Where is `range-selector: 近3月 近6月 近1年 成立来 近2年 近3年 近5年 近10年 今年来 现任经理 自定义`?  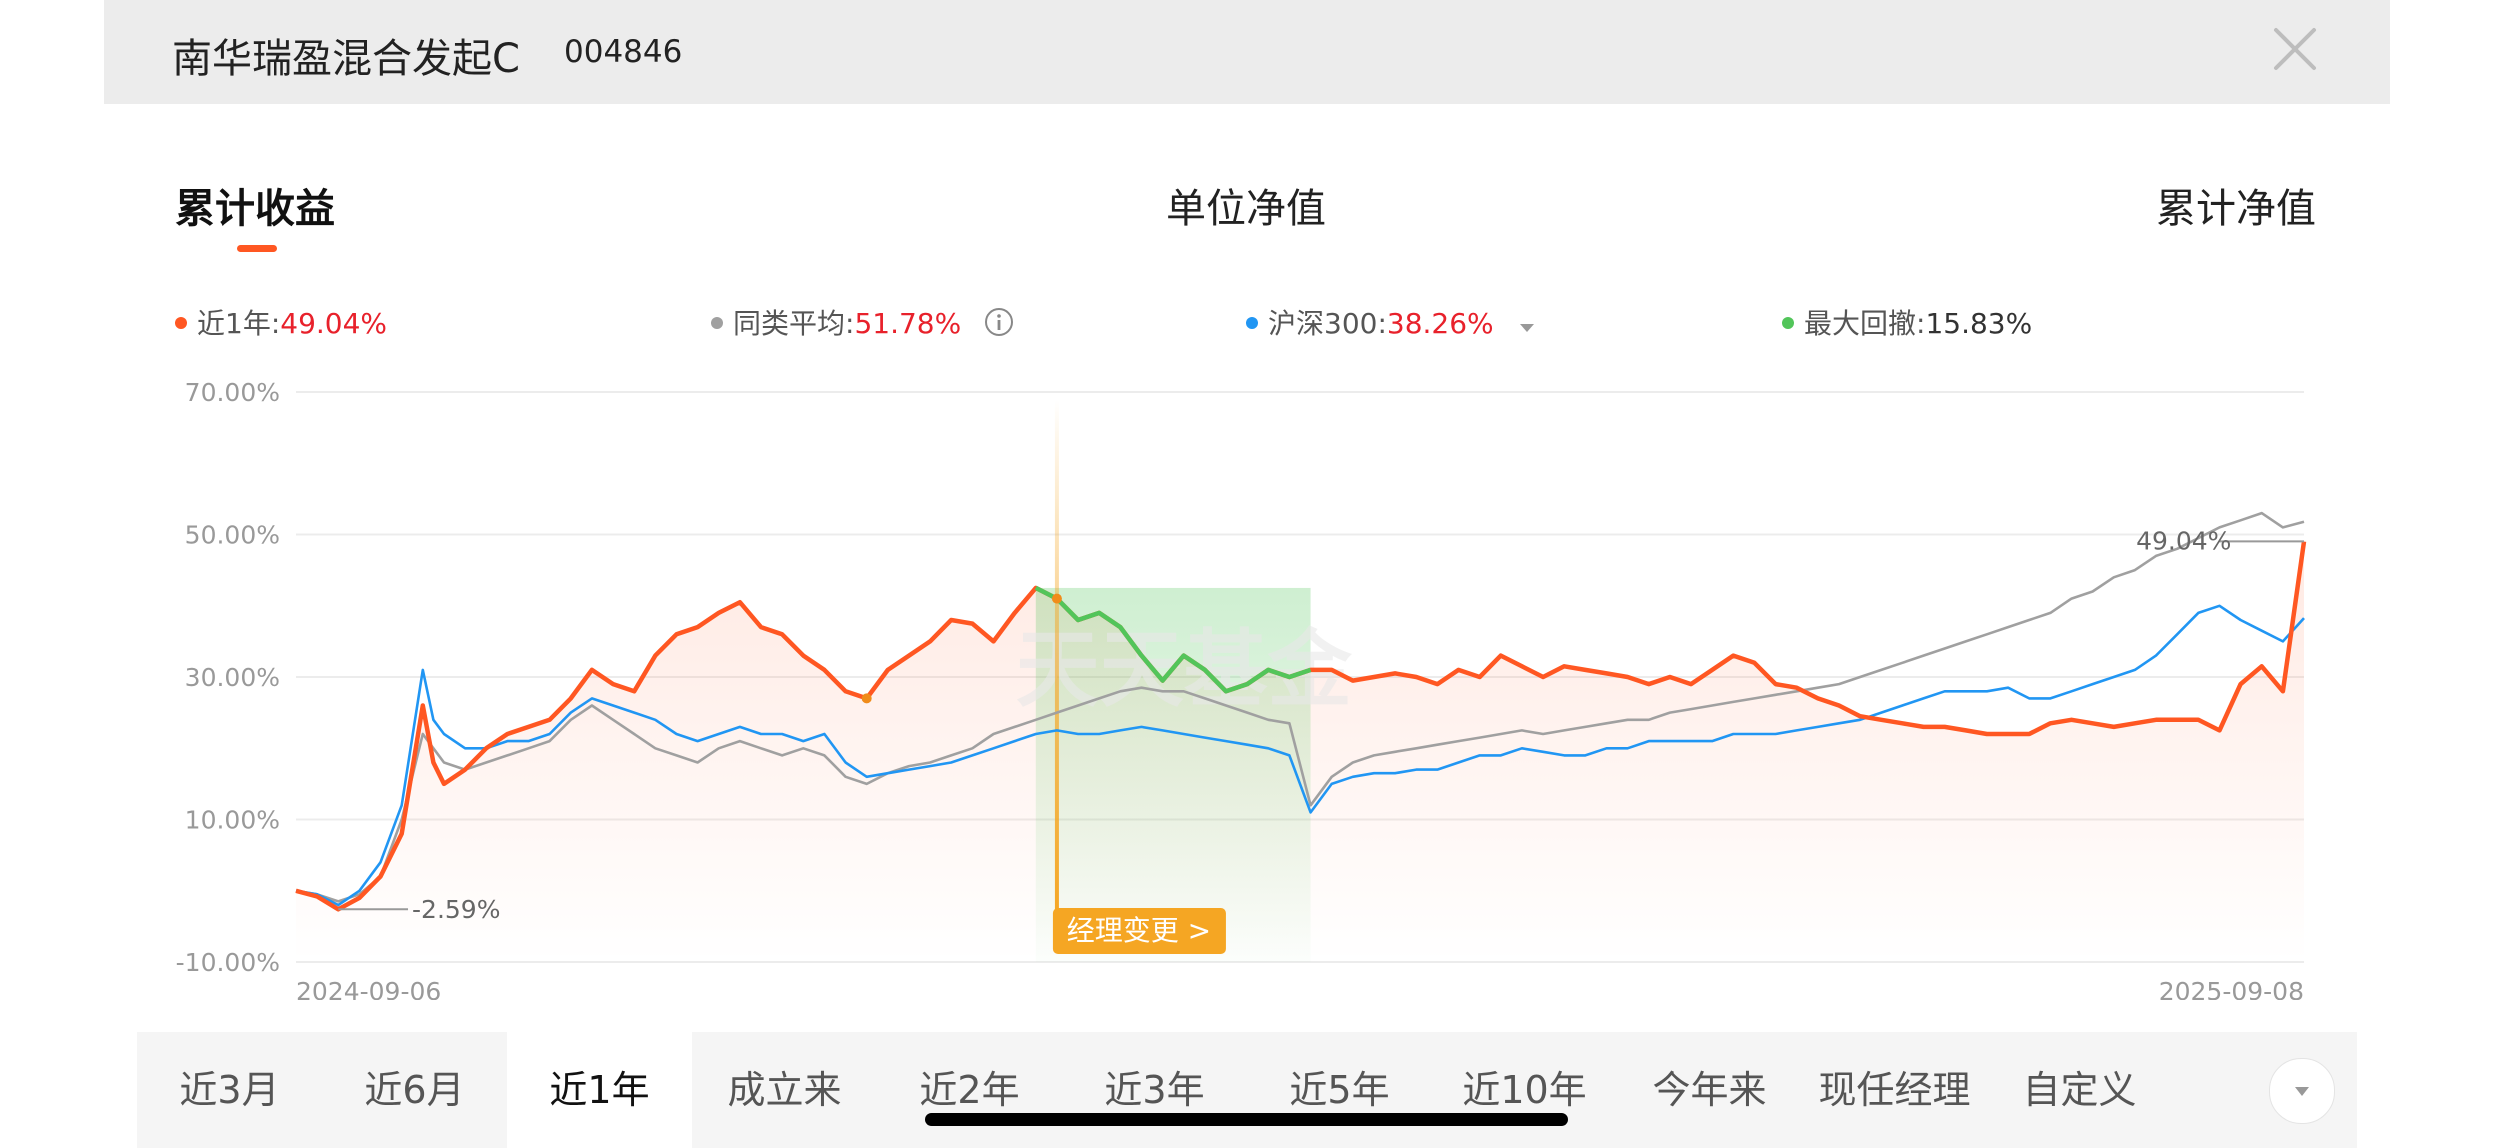 range-selector: 近3月 近6月 近1年 成立来 近2年 近3年 近5年 近10年 今年来 现任经理 自定义 is located at coordinates (1247, 1090).